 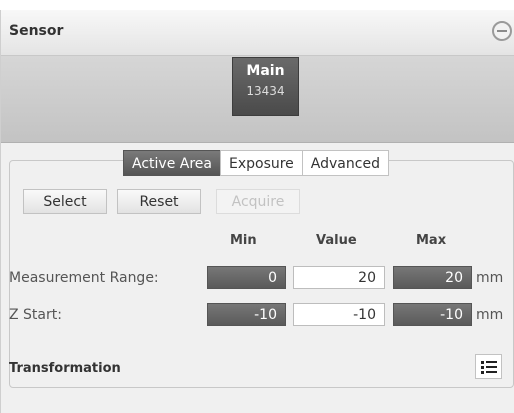 What do you see at coordinates (502, 31) in the screenshot?
I see `minus-circle-icon` at bounding box center [502, 31].